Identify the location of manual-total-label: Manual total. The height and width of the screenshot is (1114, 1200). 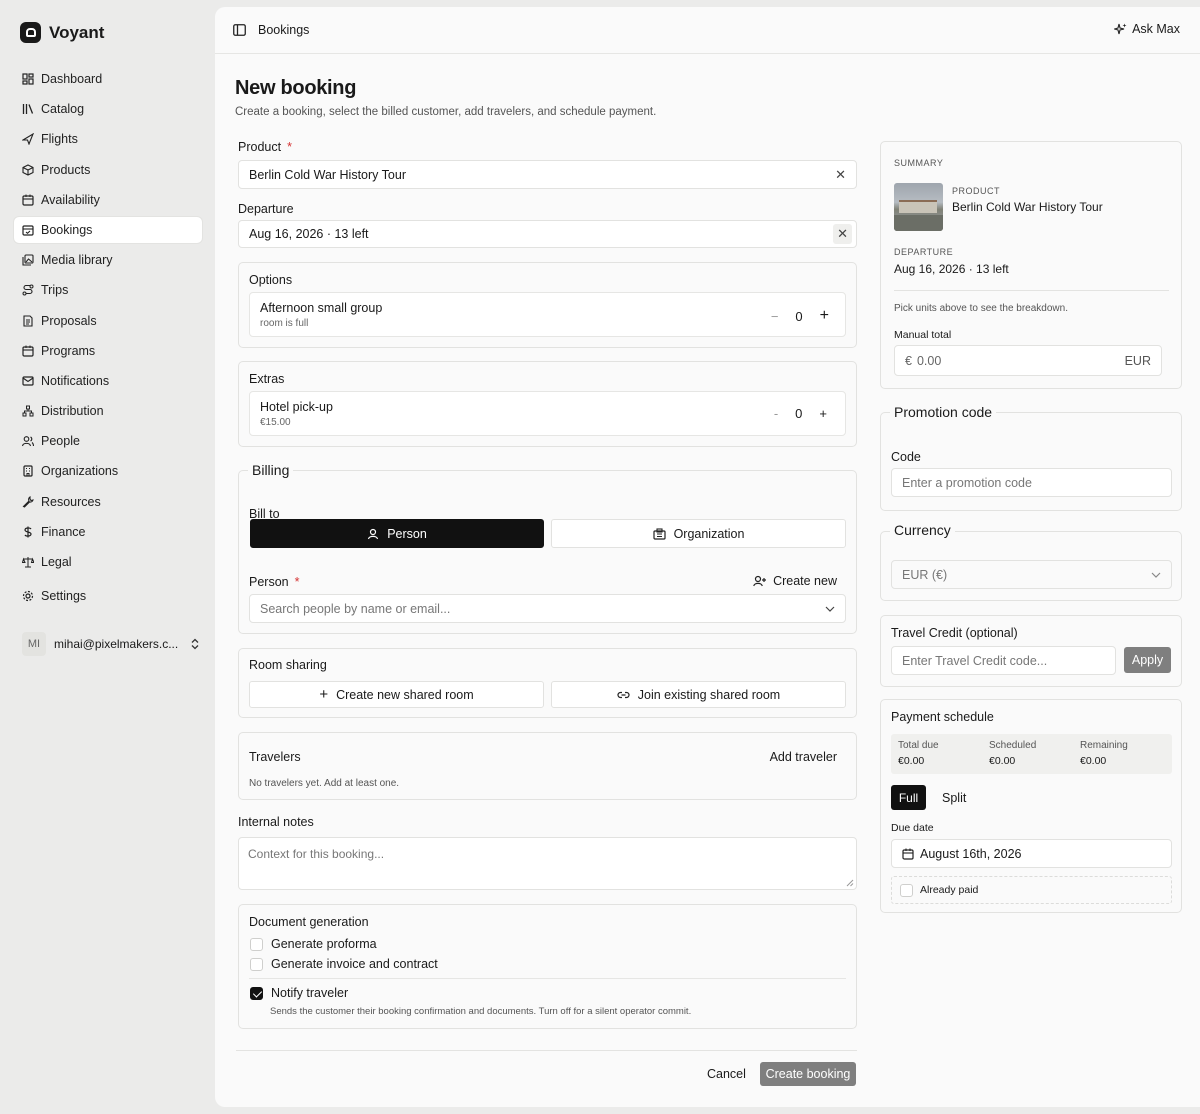
(923, 335).